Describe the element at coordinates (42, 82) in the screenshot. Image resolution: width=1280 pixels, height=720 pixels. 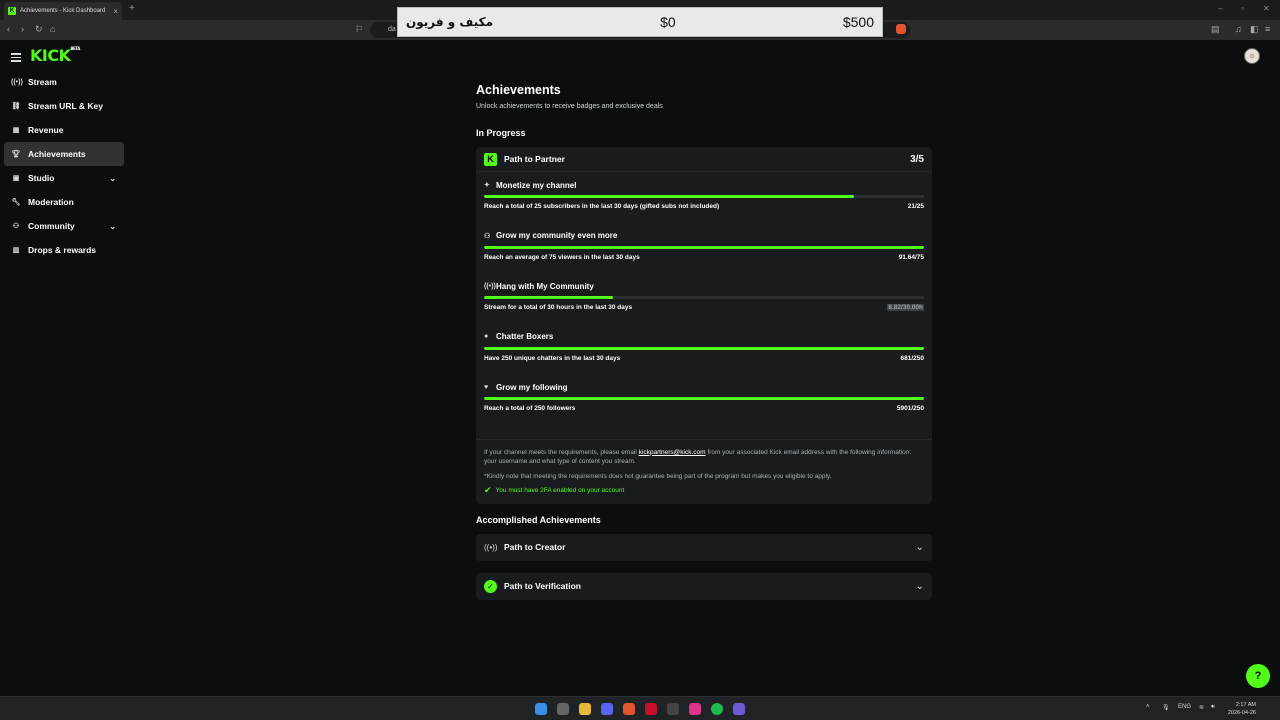
I see `sidebar-item-label: Stream` at that location.